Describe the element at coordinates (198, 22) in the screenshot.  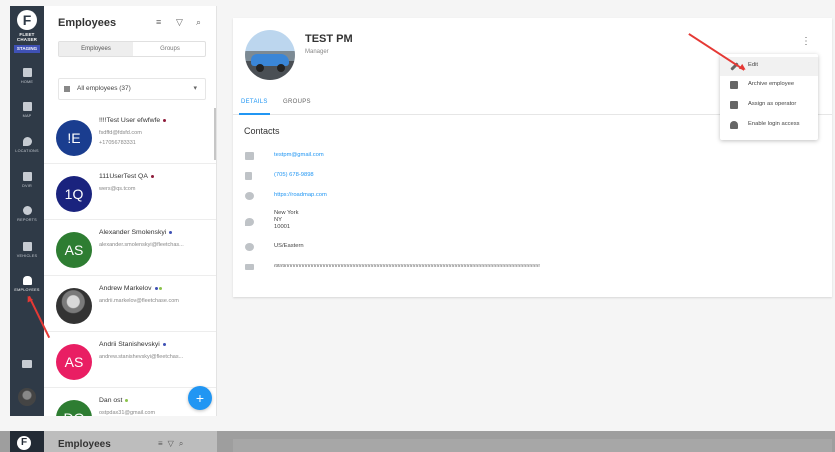
I see `search-icon: ⌕` at that location.